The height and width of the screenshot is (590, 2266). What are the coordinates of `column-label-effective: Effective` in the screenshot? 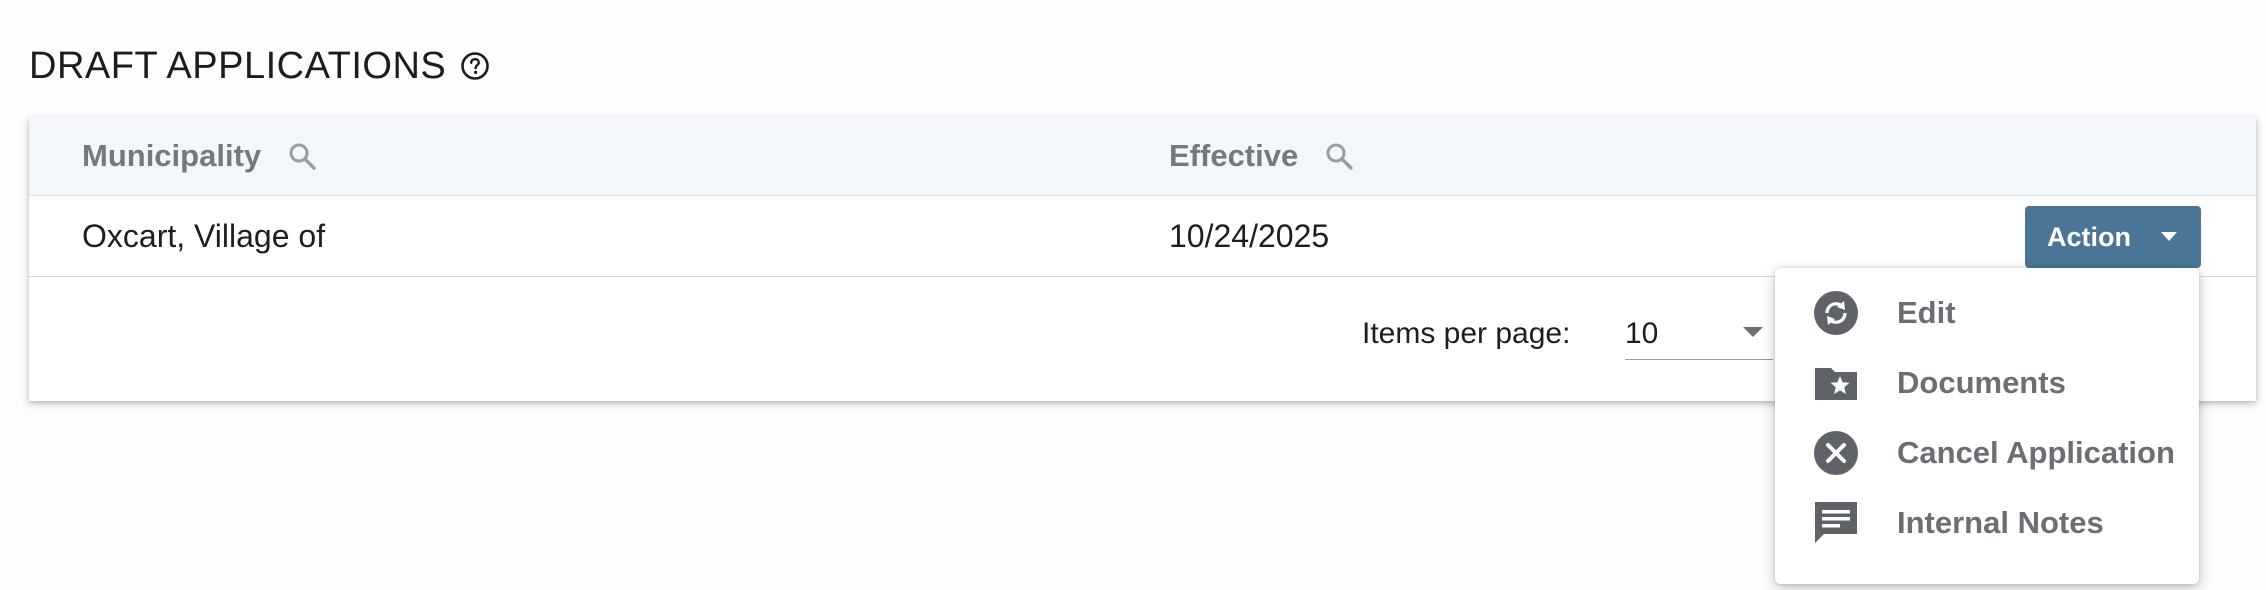 It's located at (1234, 155).